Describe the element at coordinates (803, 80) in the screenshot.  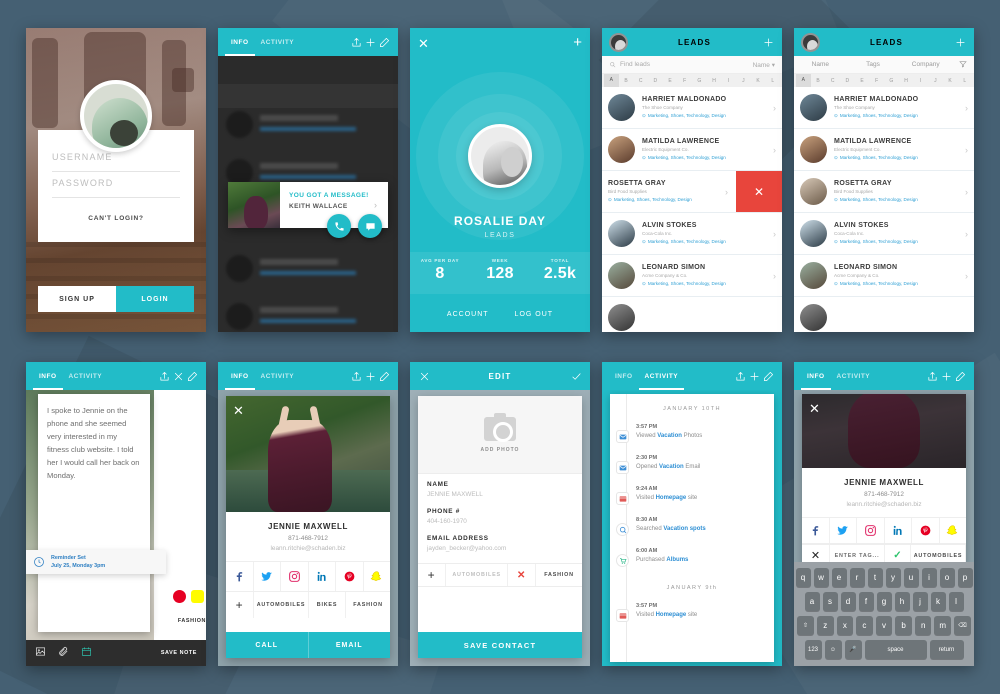
I see `alpha-A: A` at that location.